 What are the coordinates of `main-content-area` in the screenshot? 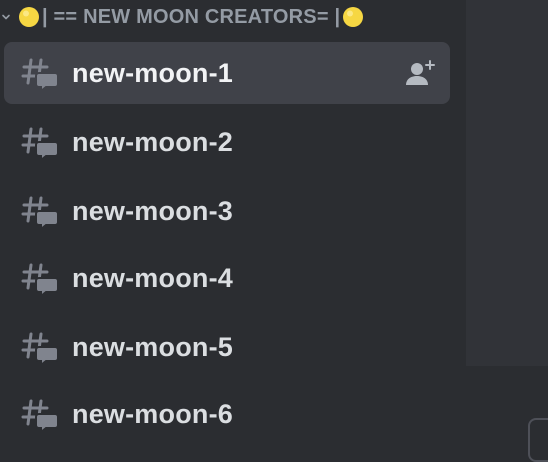 It's located at (507, 231).